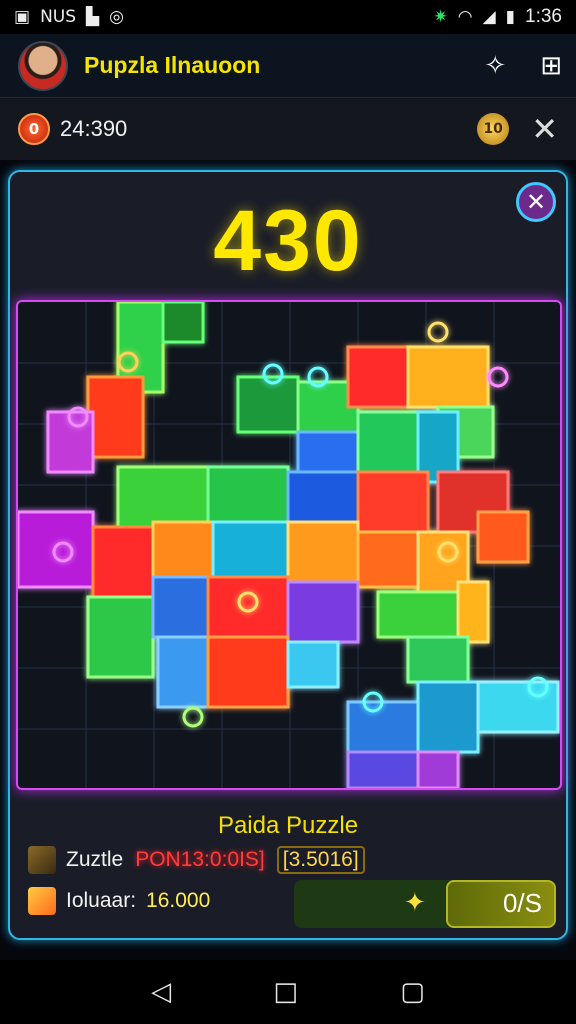 The image size is (576, 1024). What do you see at coordinates (320, 860) in the screenshot?
I see `stat-value-gold: [3.5016]` at bounding box center [320, 860].